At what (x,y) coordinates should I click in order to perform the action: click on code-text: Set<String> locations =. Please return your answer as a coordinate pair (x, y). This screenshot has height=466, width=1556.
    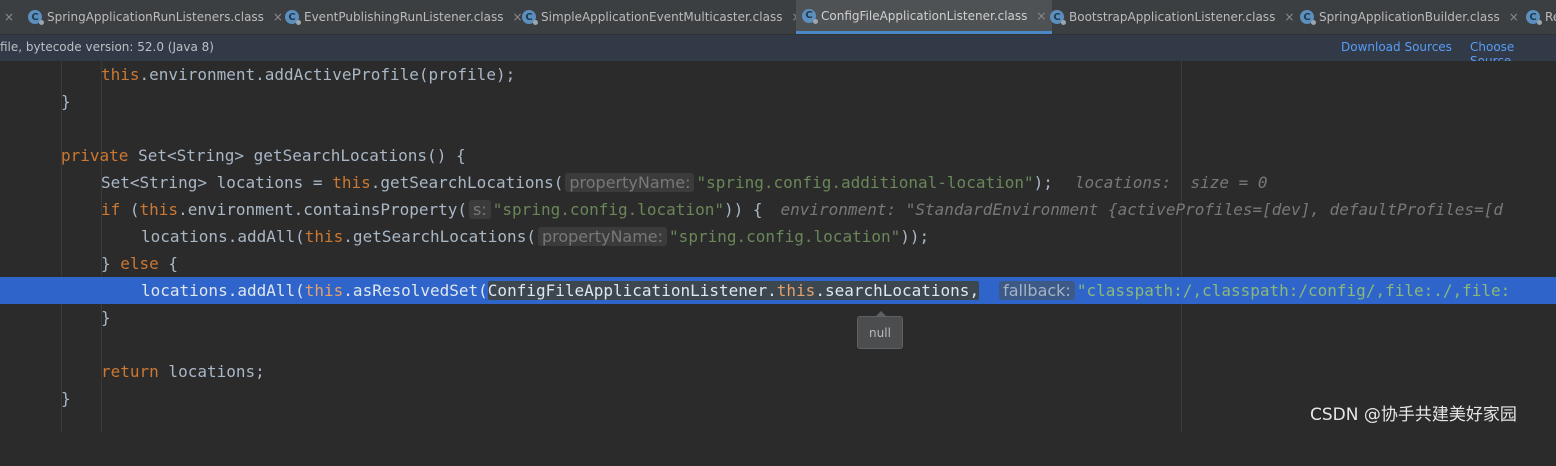
    Looking at the image, I should click on (217, 182).